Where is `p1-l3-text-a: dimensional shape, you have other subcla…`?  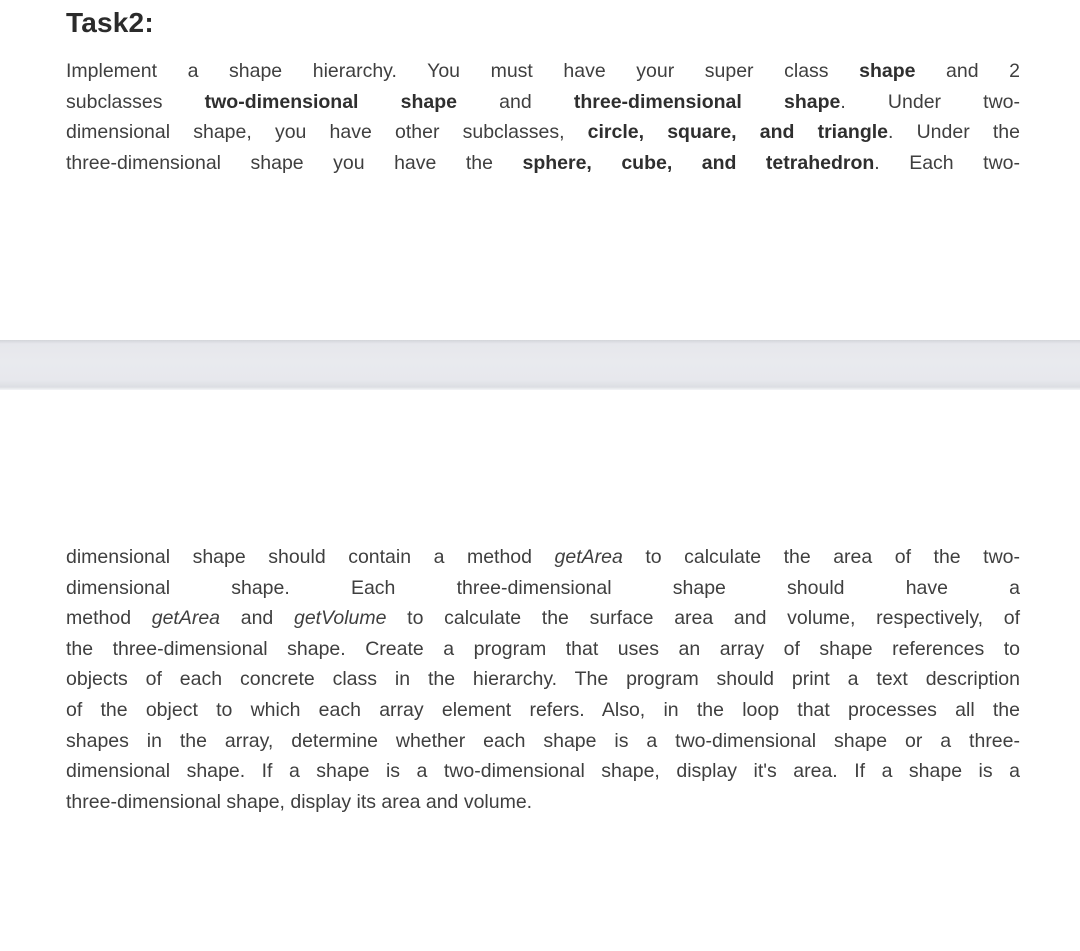
p1-l3-text-a: dimensional shape, you have other subcla… is located at coordinates (327, 132).